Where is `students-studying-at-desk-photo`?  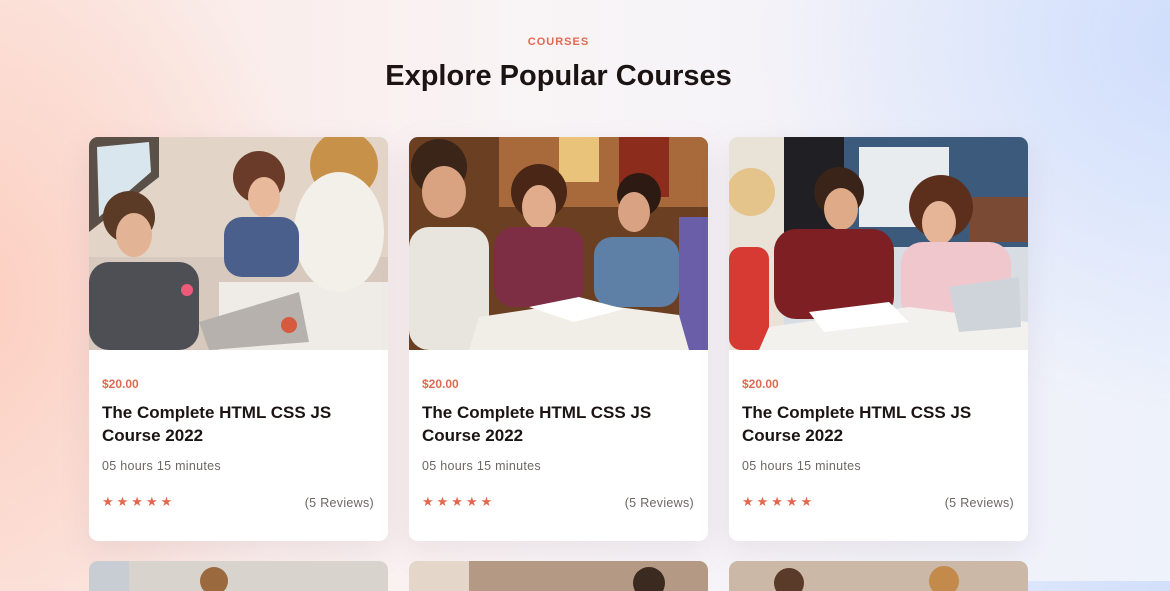
students-studying-at-desk-photo is located at coordinates (878, 243).